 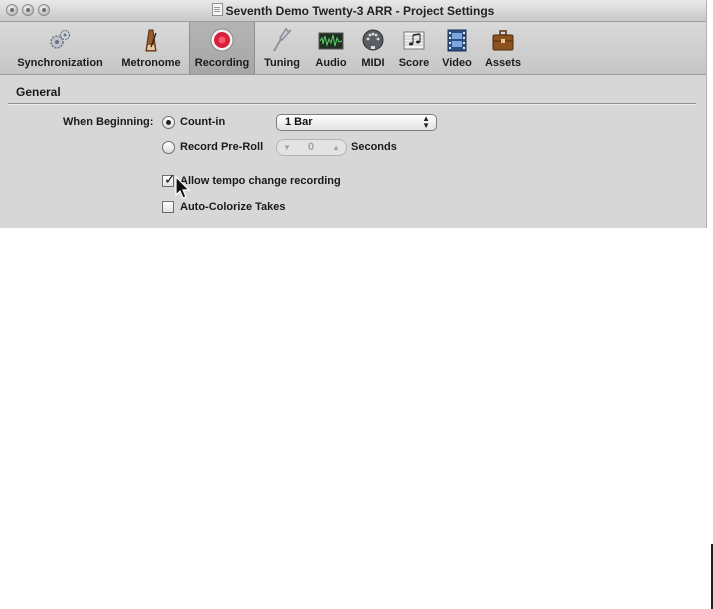 I want to click on audio-waveform-icon, so click(x=331, y=41).